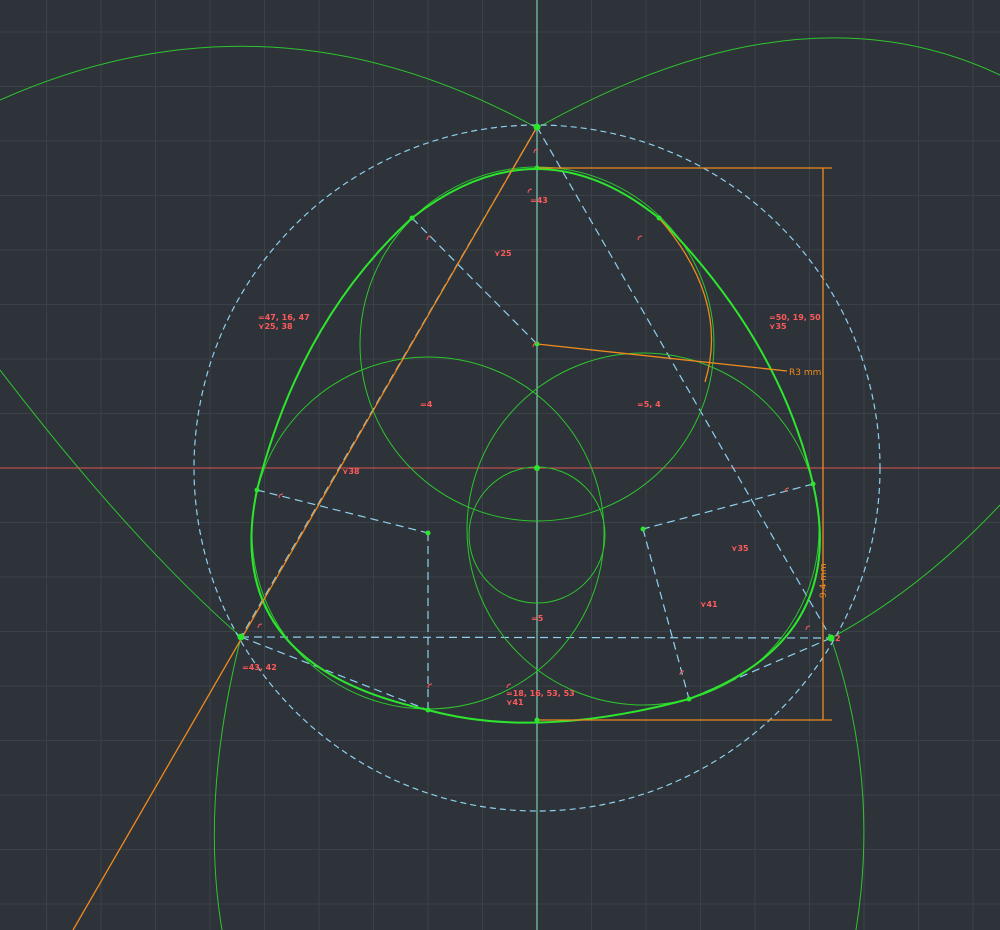 The image size is (1000, 930). I want to click on point-origin, so click(537, 468).